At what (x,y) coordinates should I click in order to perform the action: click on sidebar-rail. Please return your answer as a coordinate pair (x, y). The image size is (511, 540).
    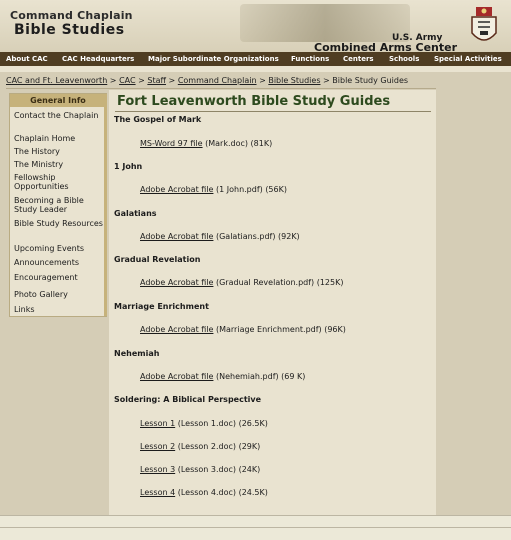
    Looking at the image, I should click on (105, 205).